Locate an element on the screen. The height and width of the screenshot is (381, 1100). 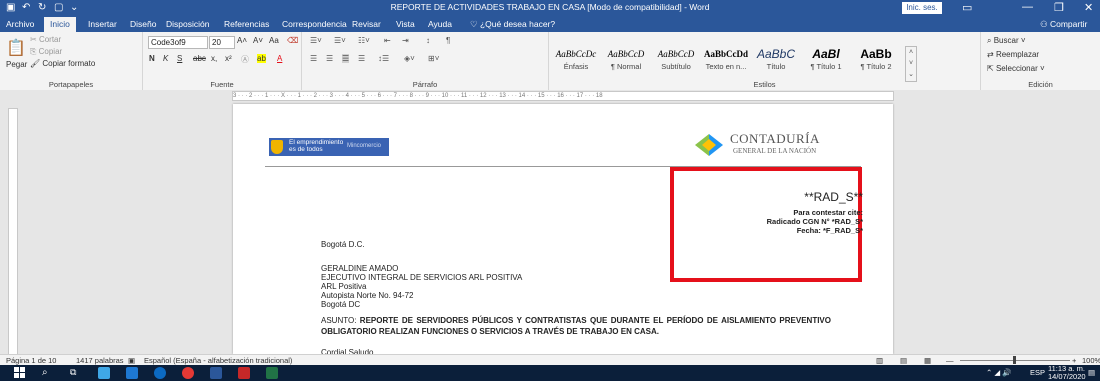
align-center-icon: ☰ is located at coordinates (329, 58).